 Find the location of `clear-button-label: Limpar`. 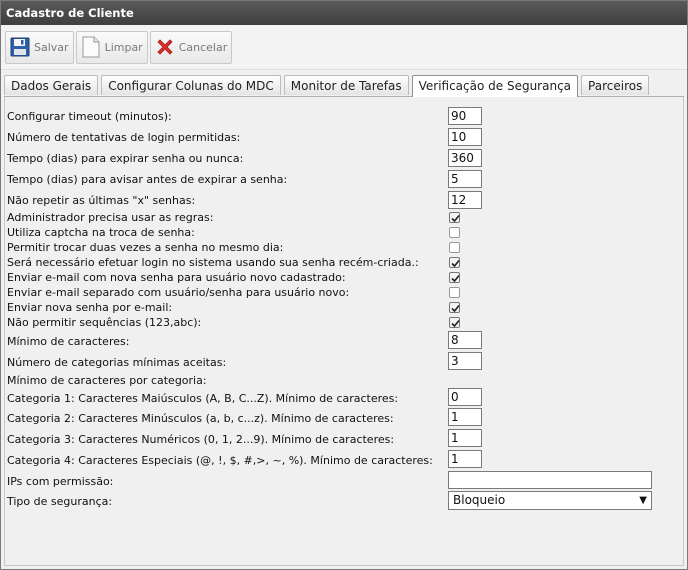

clear-button-label: Limpar is located at coordinates (123, 47).